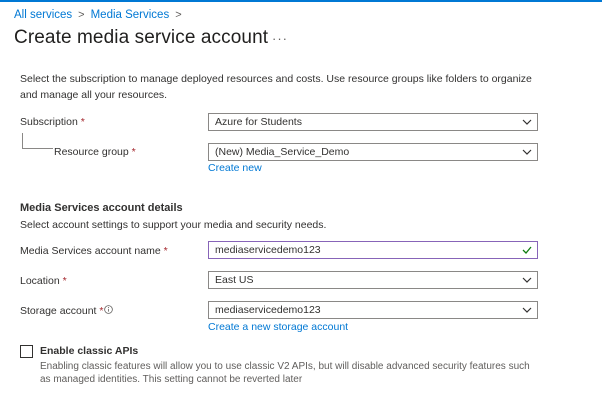  What do you see at coordinates (278, 327) in the screenshot?
I see `create-storage-account-link: Create a new storage account` at bounding box center [278, 327].